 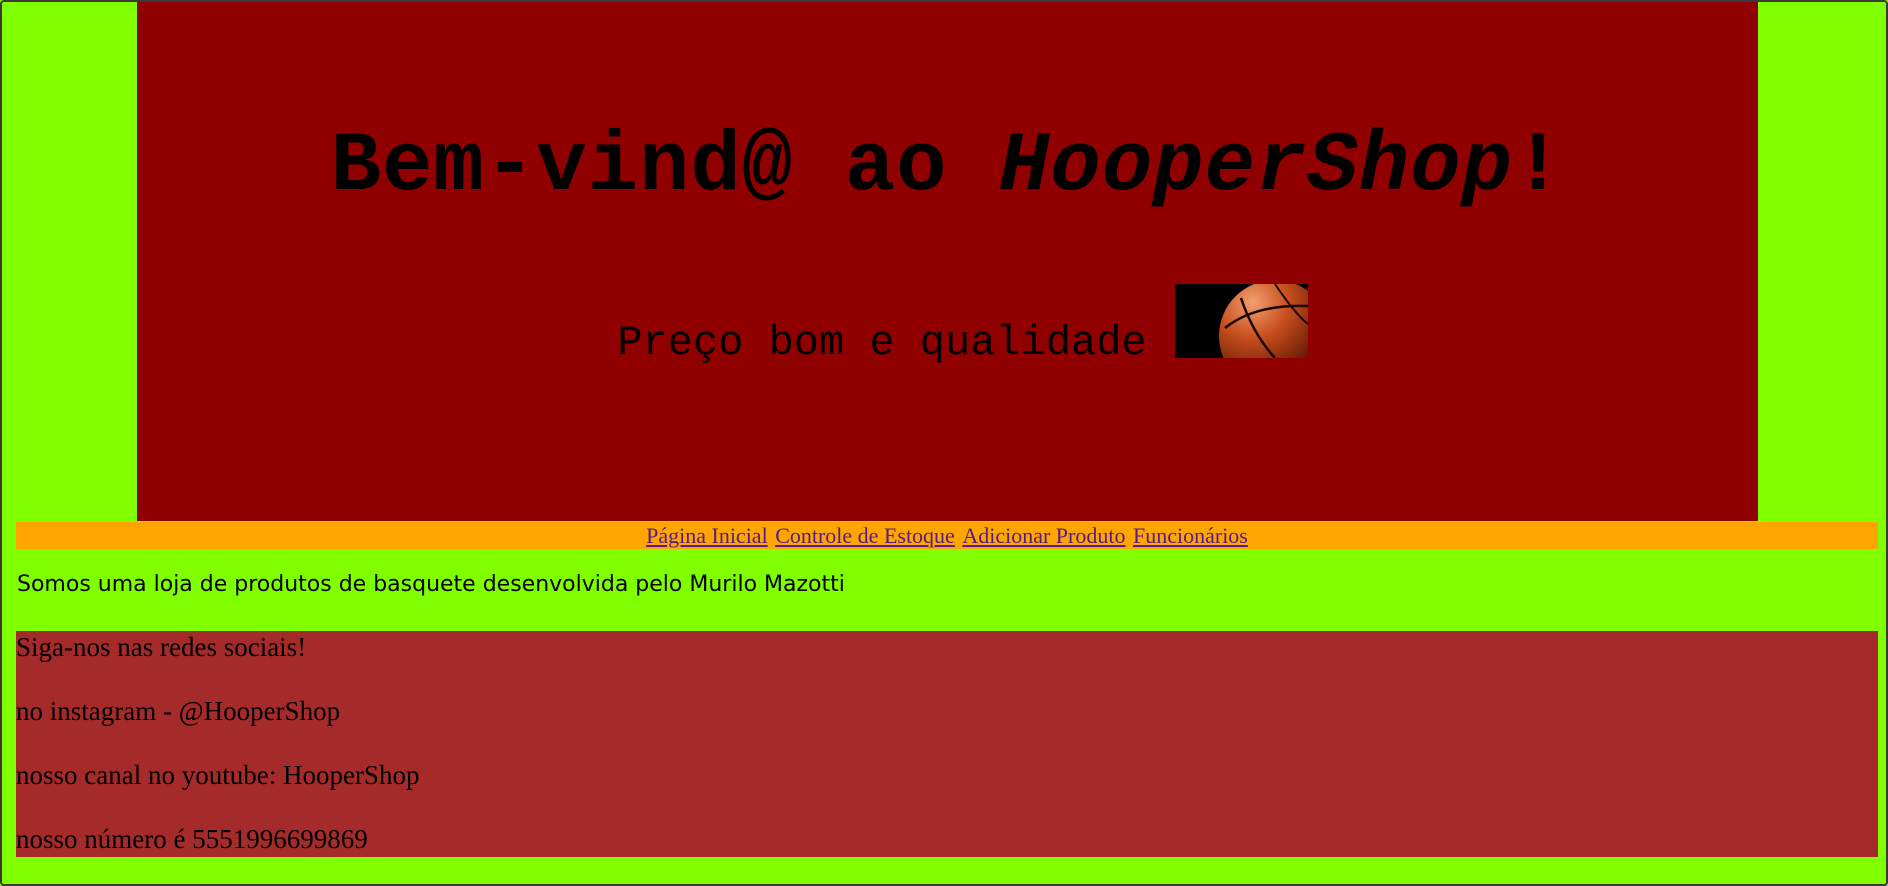 What do you see at coordinates (882, 343) in the screenshot?
I see `tagline: Preço bom e qualidade` at bounding box center [882, 343].